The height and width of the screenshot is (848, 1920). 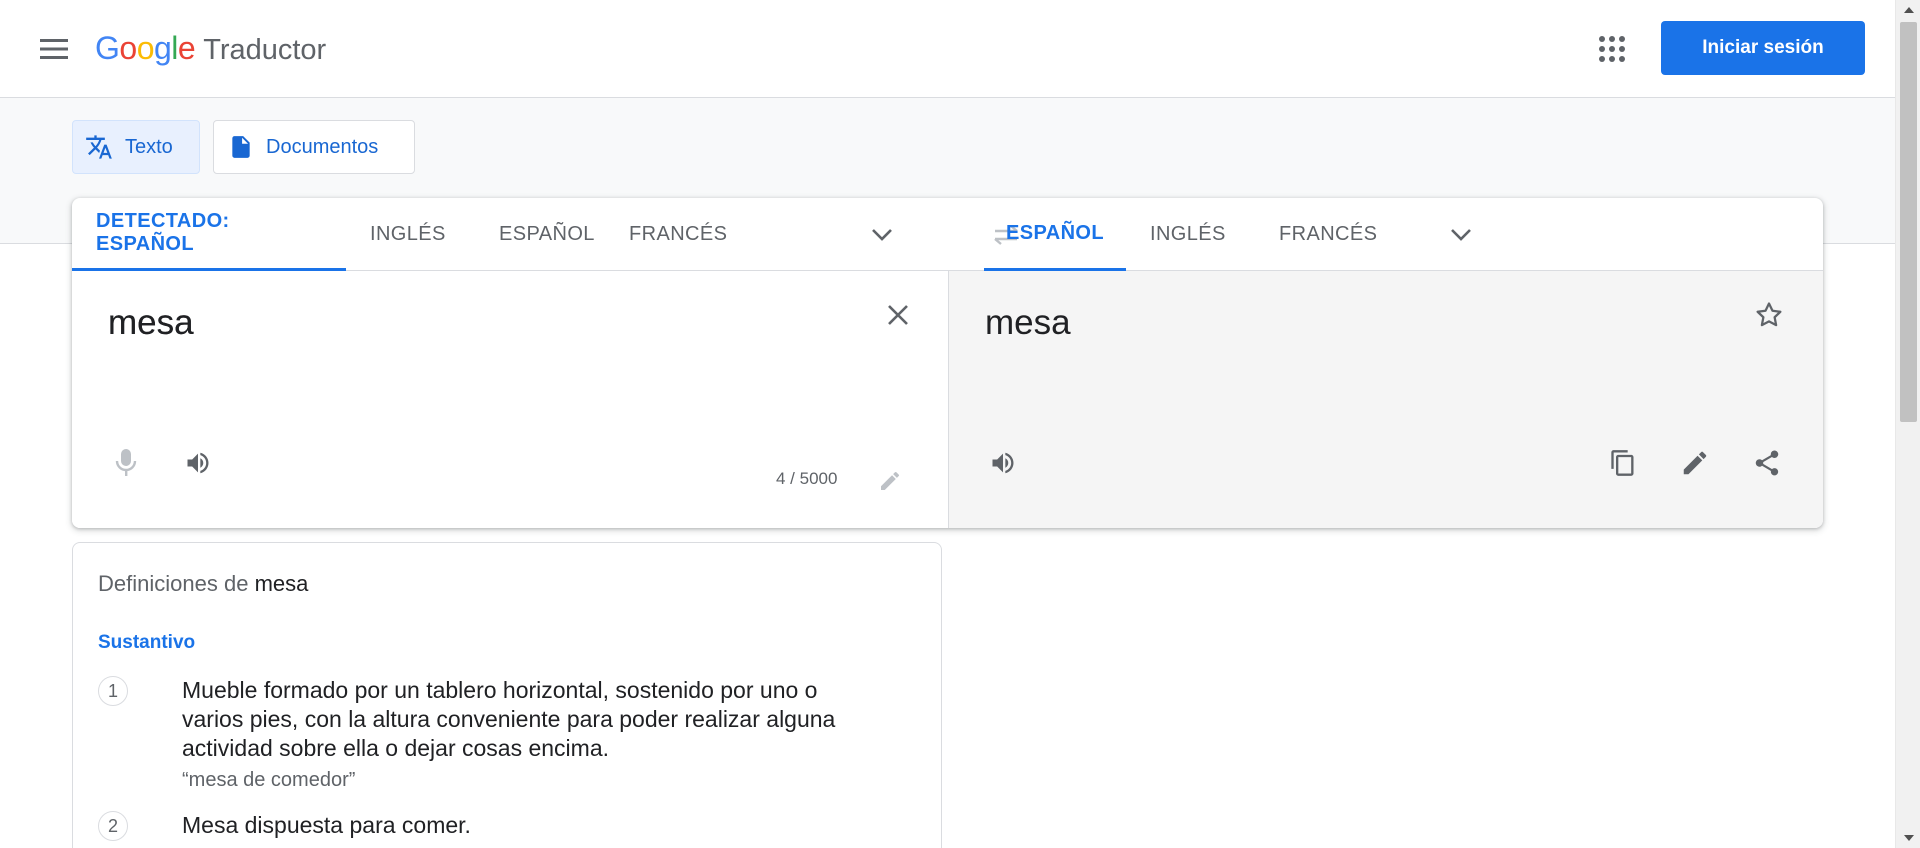 I want to click on sign-in-button: Iniciar sesión, so click(x=1763, y=48).